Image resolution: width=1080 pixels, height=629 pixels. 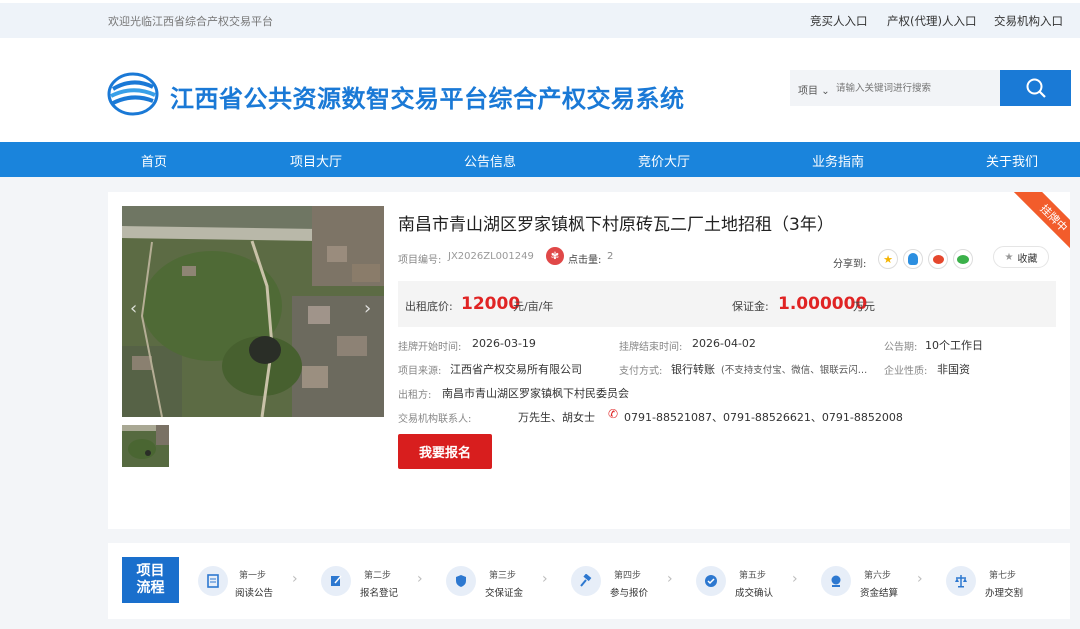 I want to click on step-7-number: 第七步, so click(x=1003, y=576).